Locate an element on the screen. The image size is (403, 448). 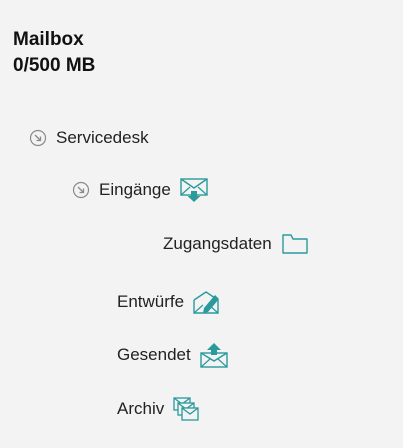
mailbox-usage: 0/500 MB is located at coordinates (54, 65).